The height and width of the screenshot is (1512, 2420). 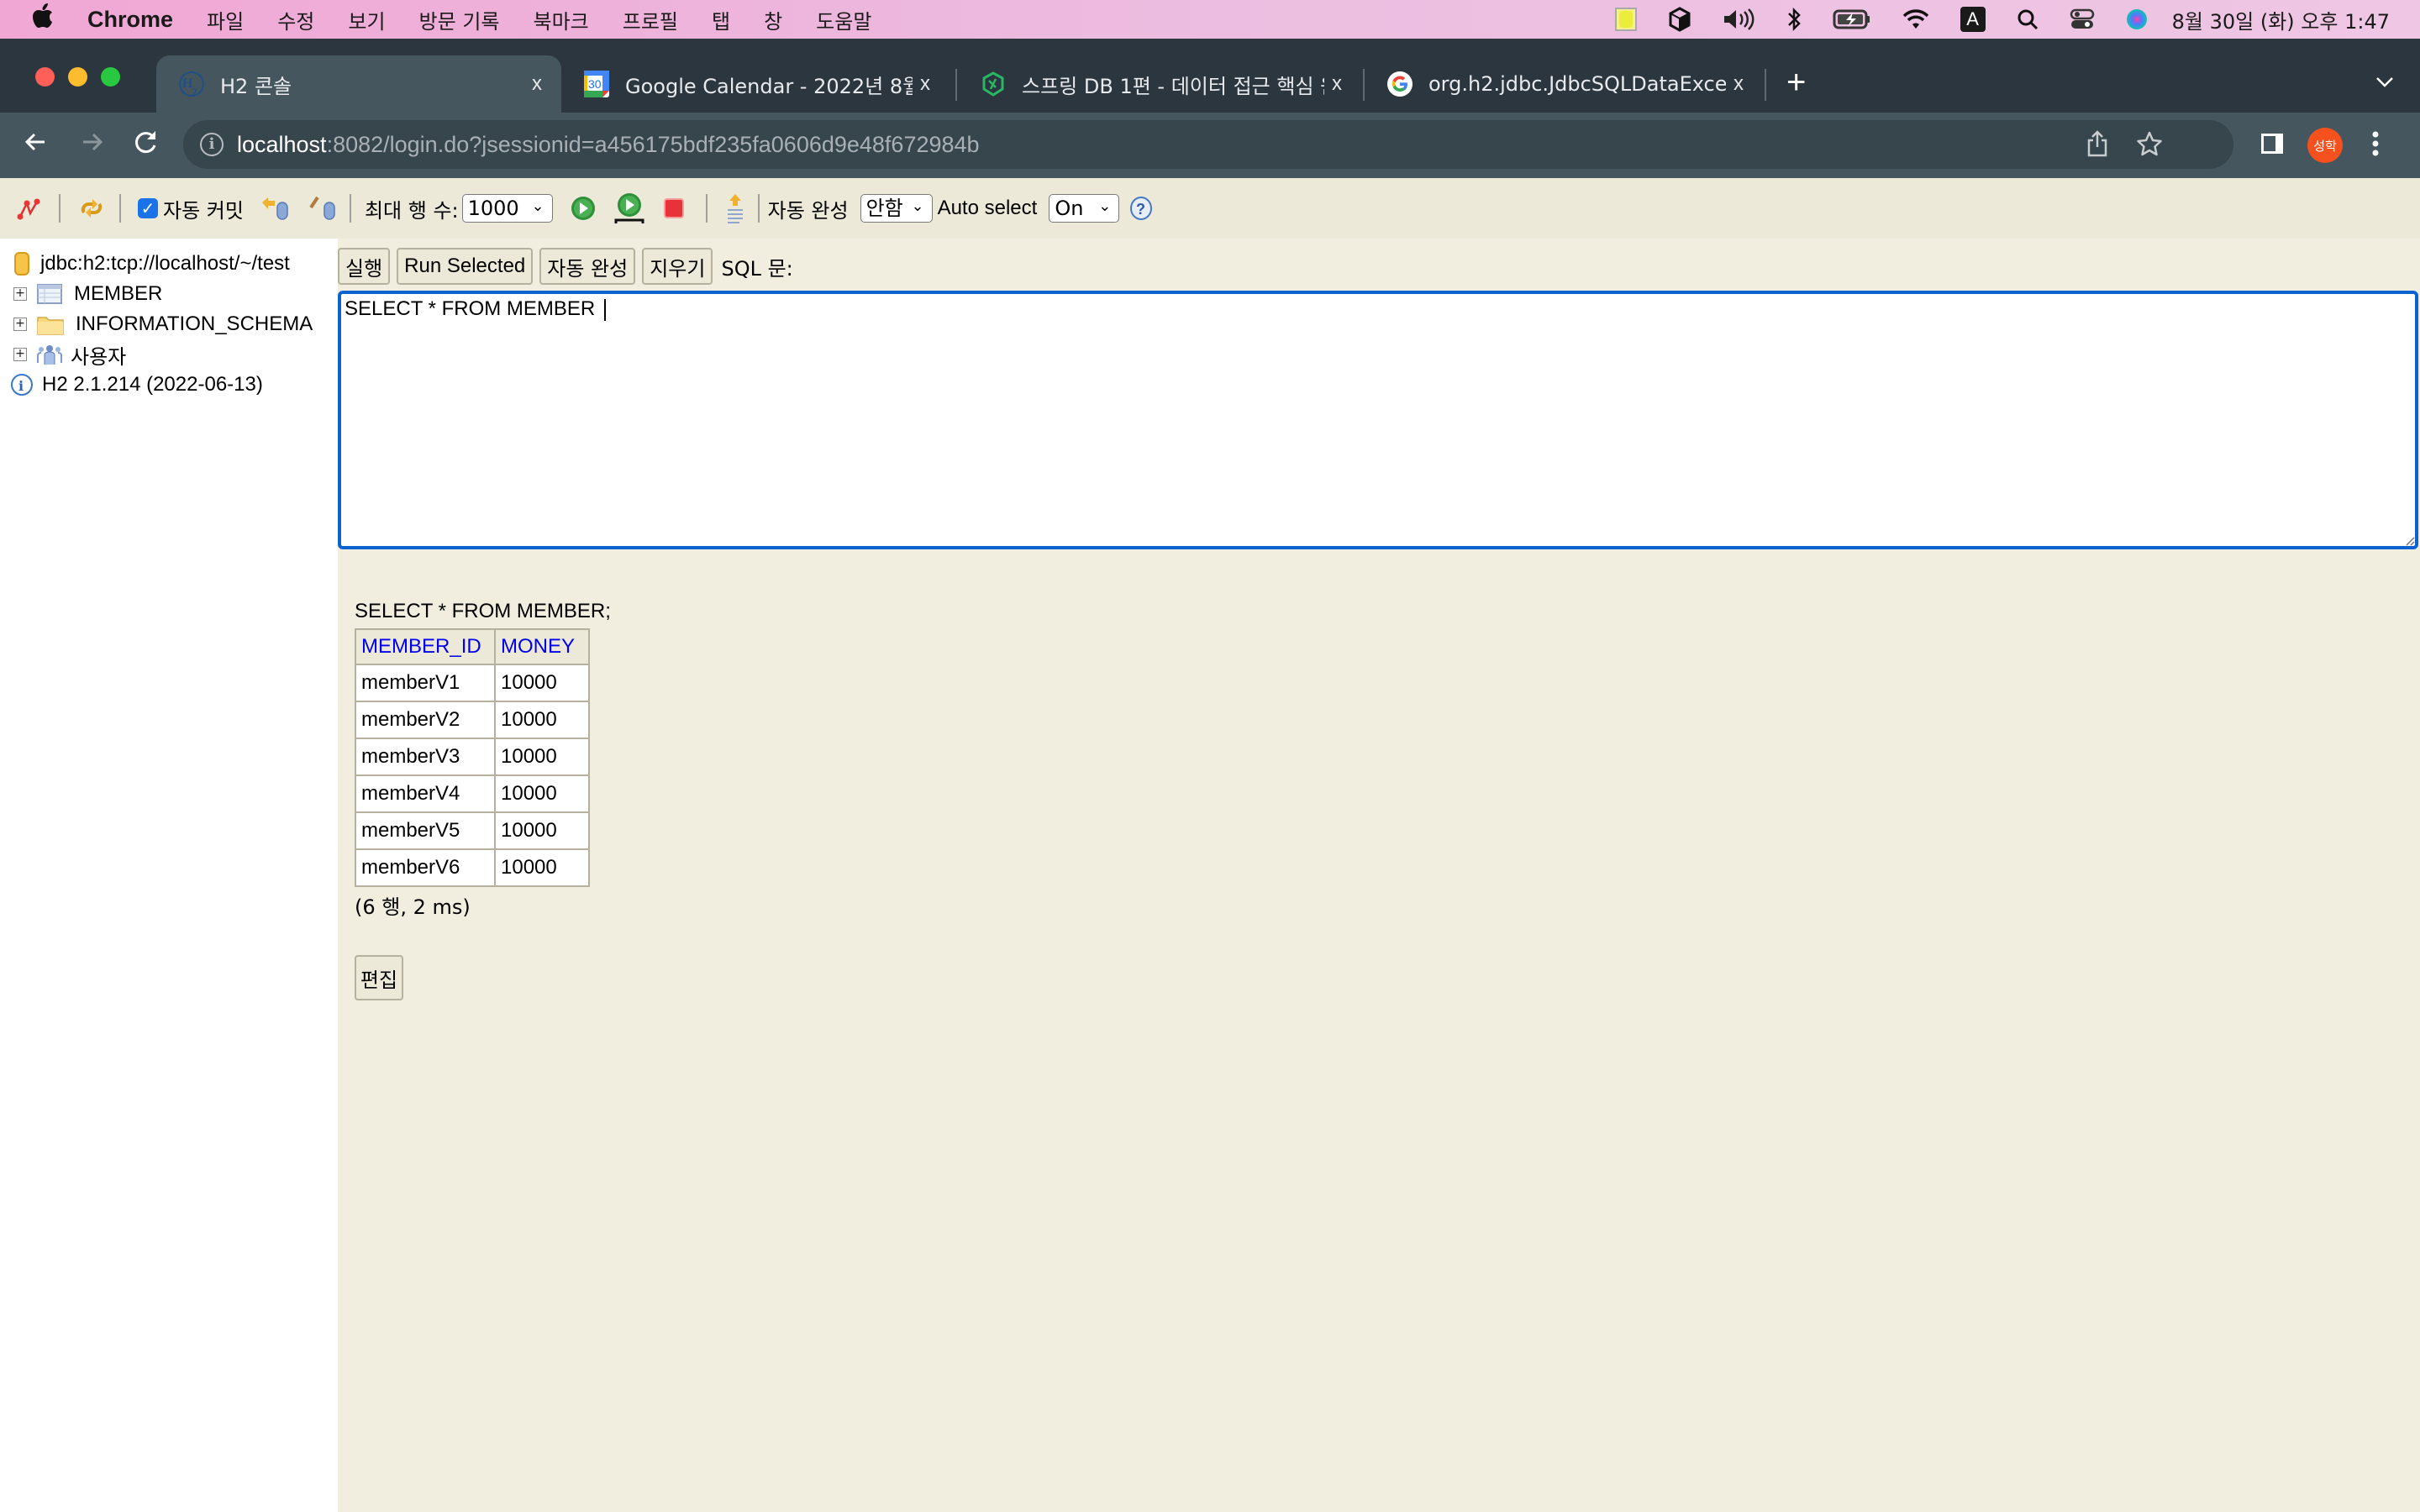 I want to click on tree-item-users: + 사용자, so click(x=63, y=354).